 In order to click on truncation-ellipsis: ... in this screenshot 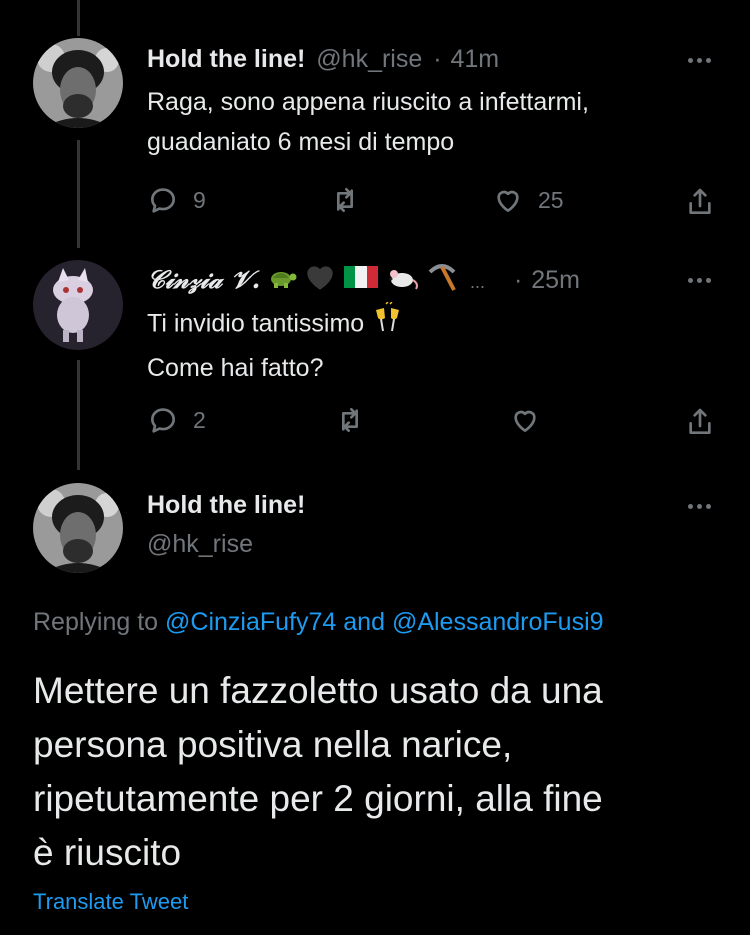, I will do `click(478, 282)`.